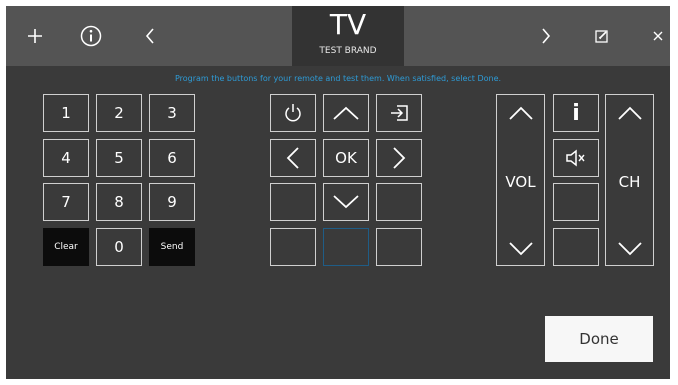 Image resolution: width=678 pixels, height=385 pixels. I want to click on info-button: i, so click(576, 113).